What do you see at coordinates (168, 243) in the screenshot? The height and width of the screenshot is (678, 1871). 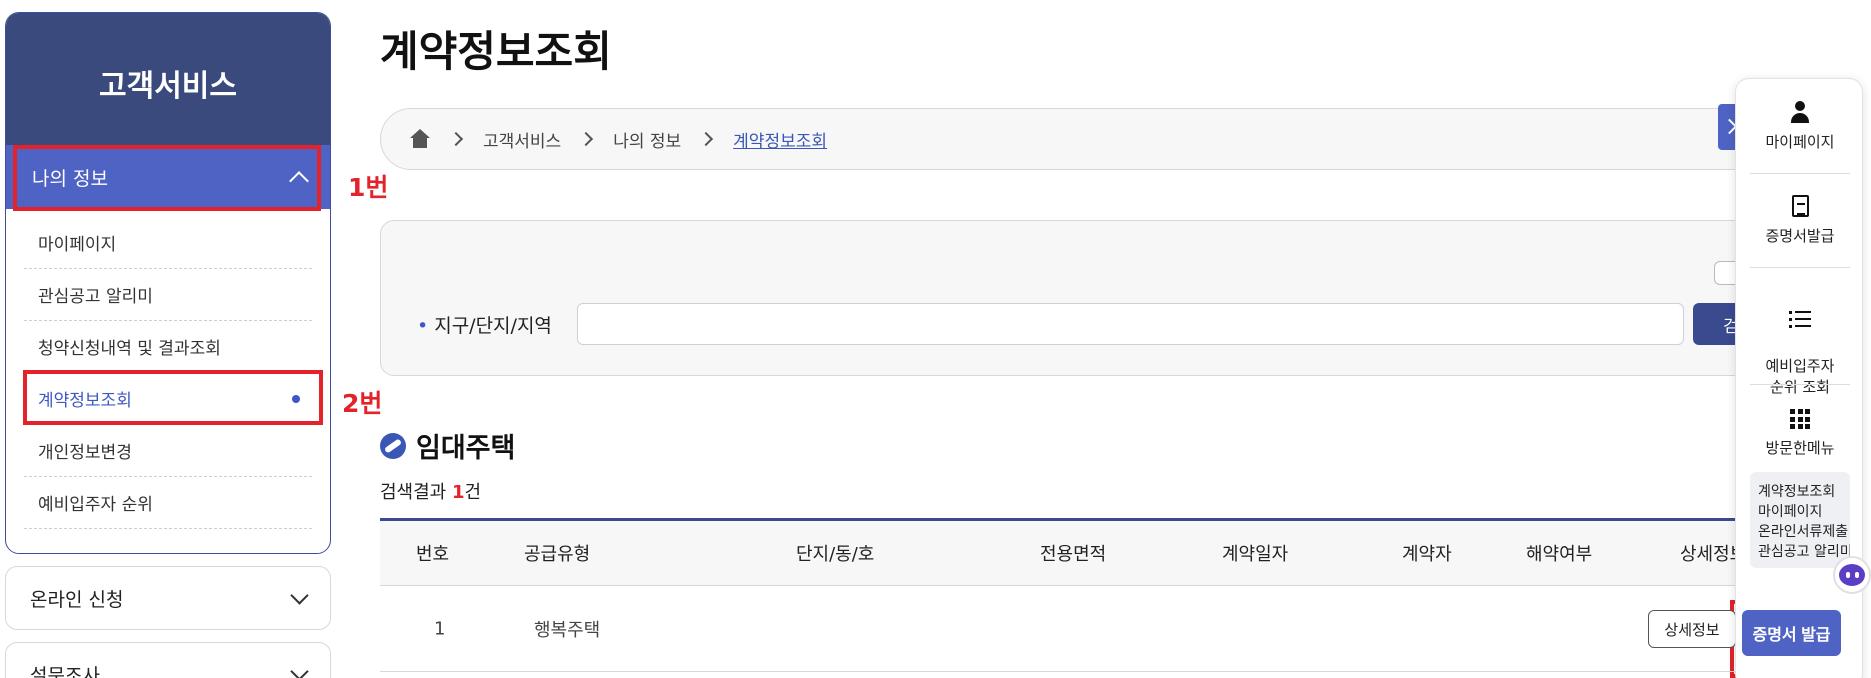 I see `sidebar-item-mypage: 마이페이지` at bounding box center [168, 243].